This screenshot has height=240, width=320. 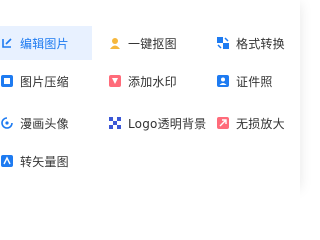 What do you see at coordinates (254, 81) in the screenshot?
I see `menu-item-label: 证件照` at bounding box center [254, 81].